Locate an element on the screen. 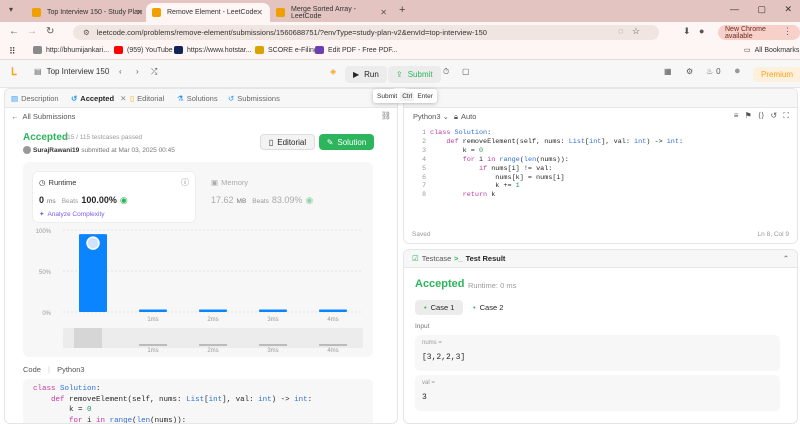  bookmark-label: (959) YouTube is located at coordinates (150, 50).